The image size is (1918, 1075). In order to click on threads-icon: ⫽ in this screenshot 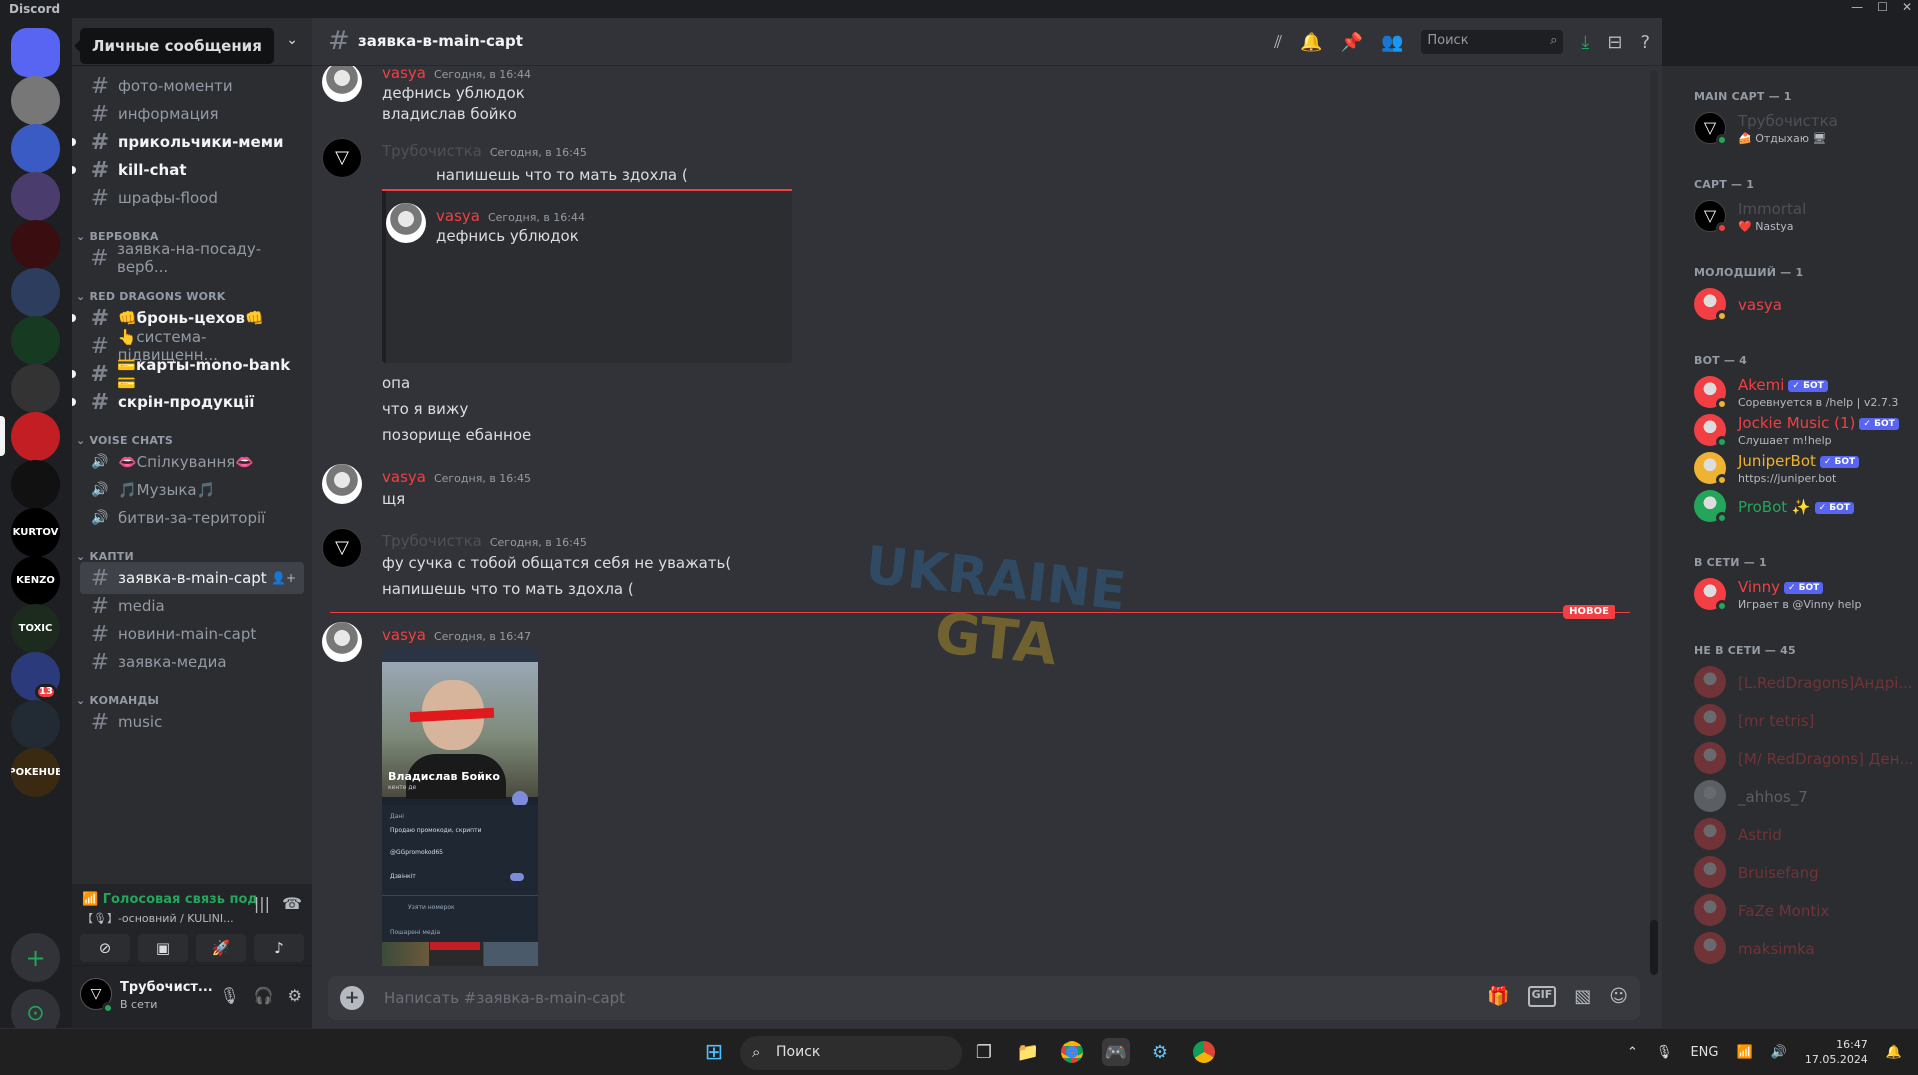, I will do `click(1278, 42)`.